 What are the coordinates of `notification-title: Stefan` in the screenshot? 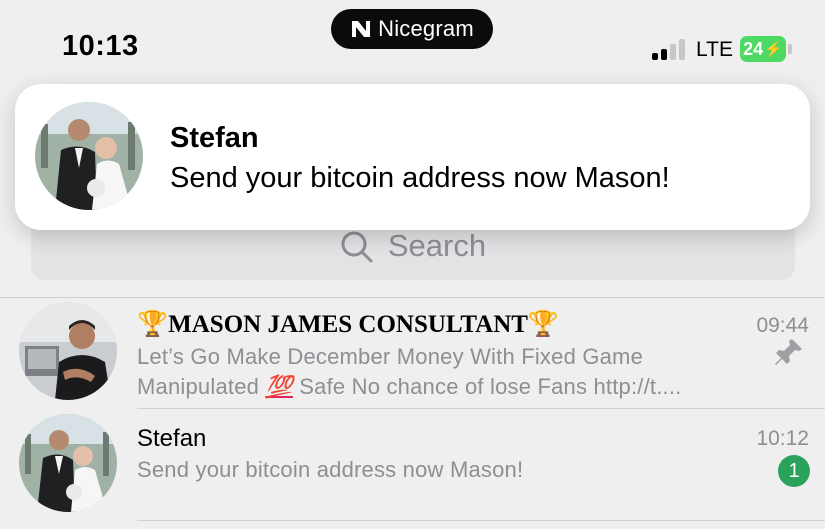 It's located at (214, 138).